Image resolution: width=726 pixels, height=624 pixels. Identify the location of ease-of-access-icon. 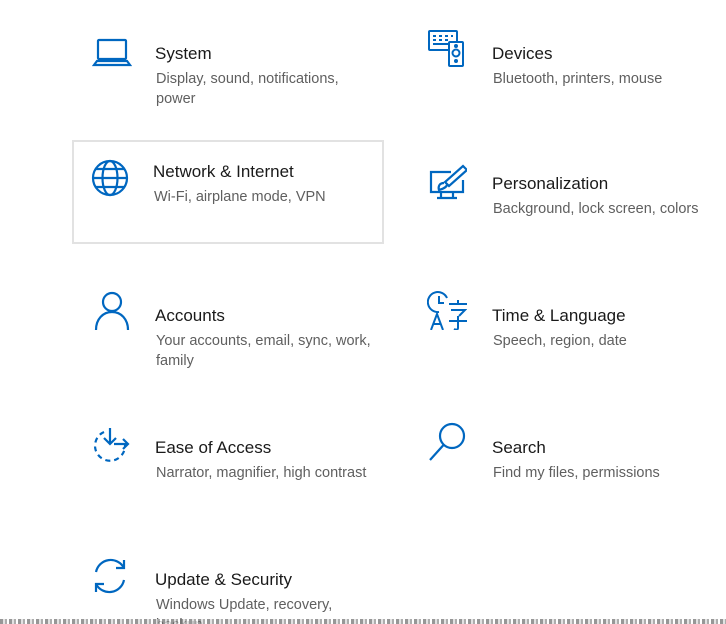
(110, 446).